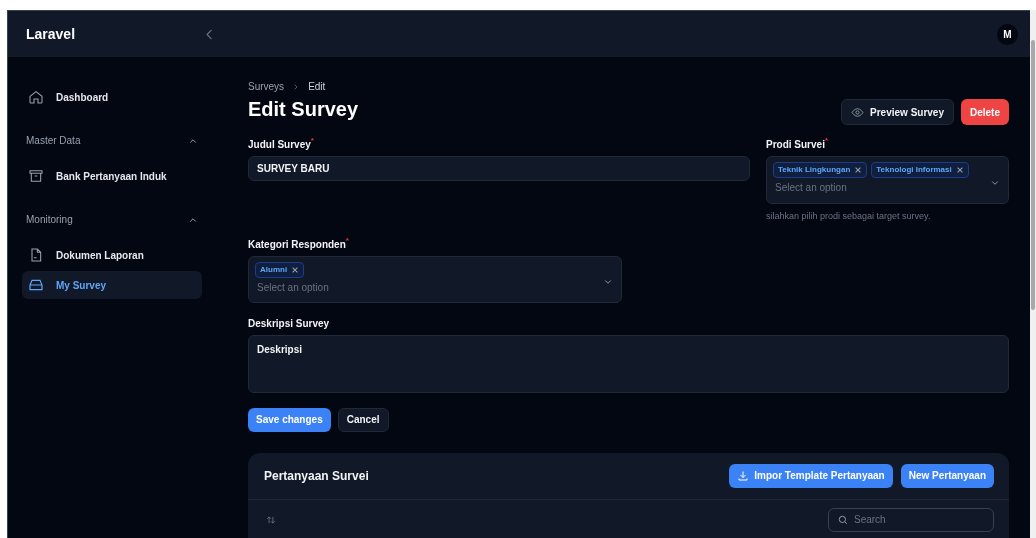  I want to click on sidebar-item: My Survey, so click(112, 285).